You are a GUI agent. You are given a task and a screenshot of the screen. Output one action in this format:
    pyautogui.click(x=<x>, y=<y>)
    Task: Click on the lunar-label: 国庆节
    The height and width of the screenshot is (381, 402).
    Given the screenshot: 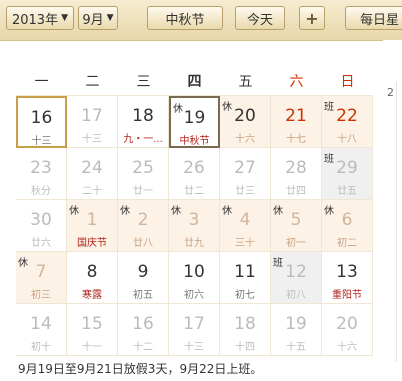 What is the action you would take?
    pyautogui.click(x=92, y=243)
    